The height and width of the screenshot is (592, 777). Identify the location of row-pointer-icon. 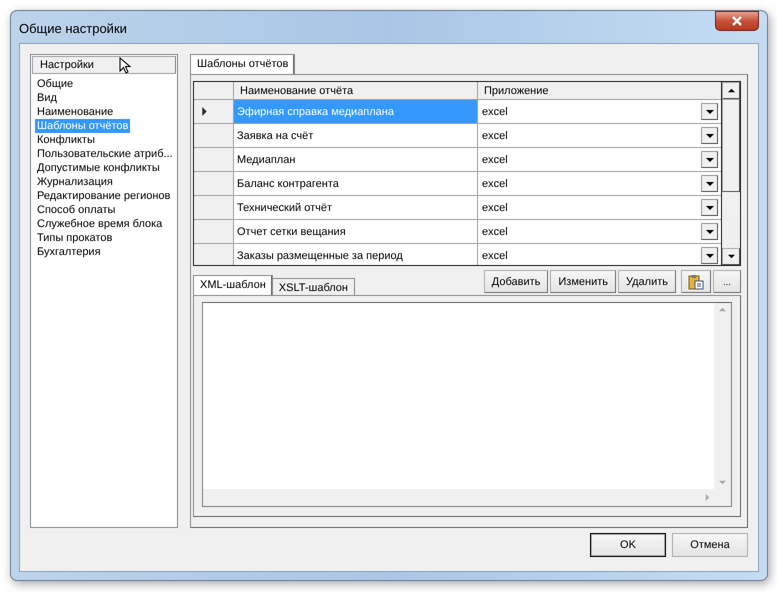
(204, 111).